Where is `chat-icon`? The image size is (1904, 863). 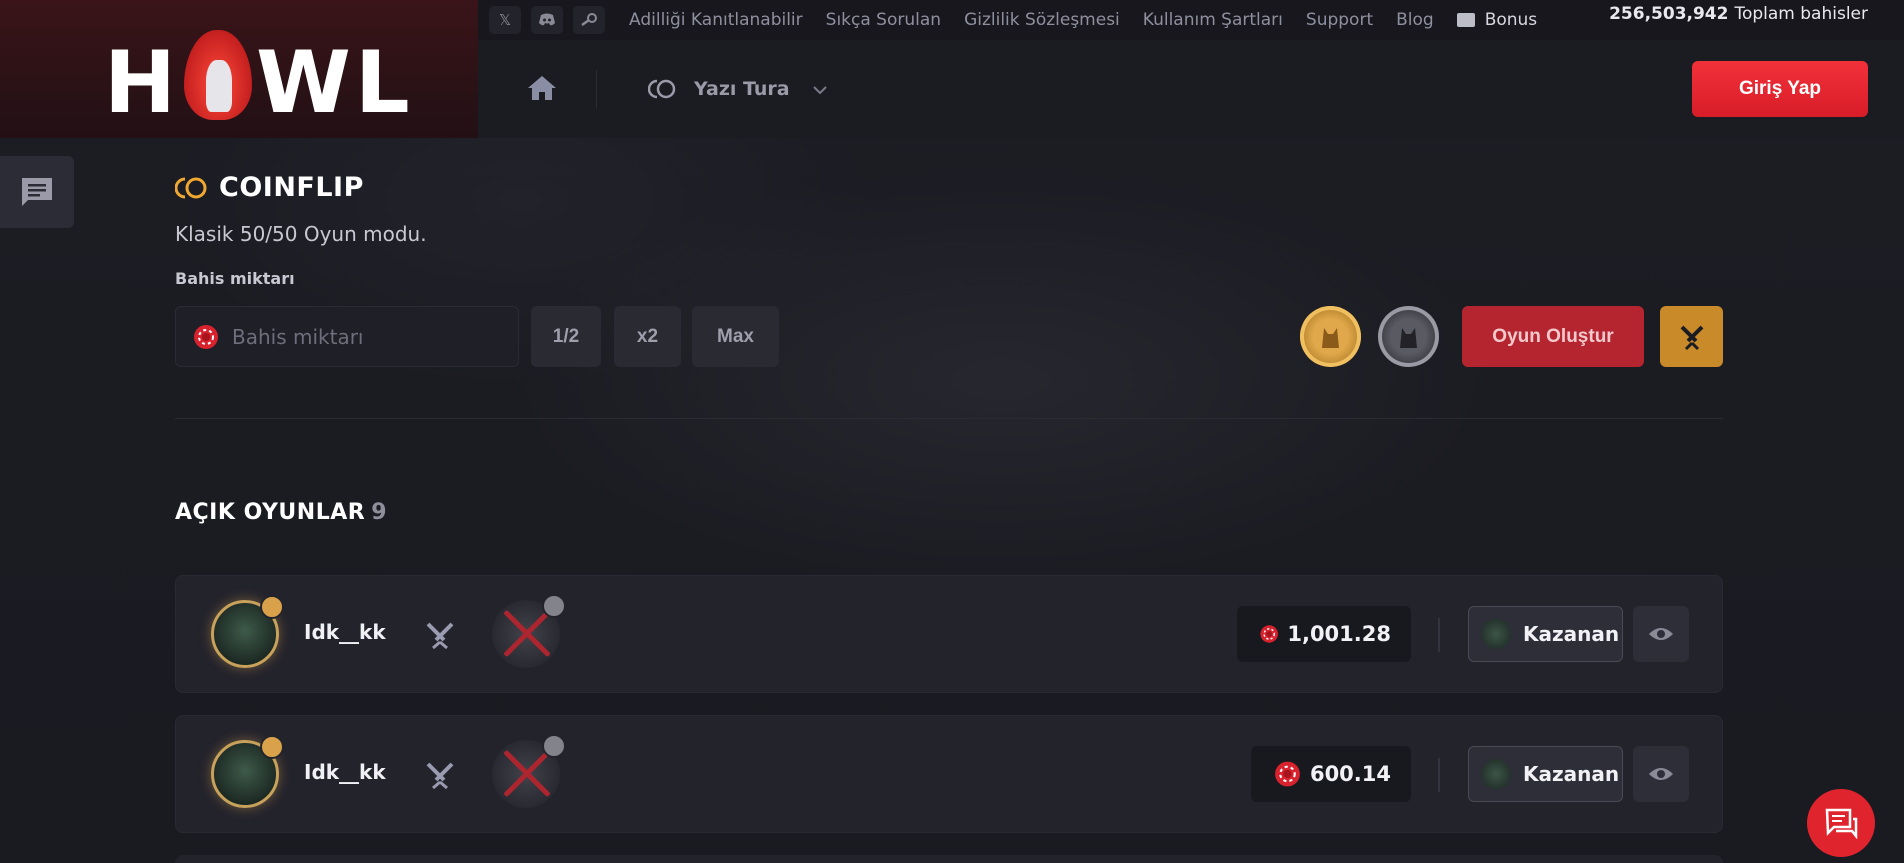
chat-icon is located at coordinates (37, 192).